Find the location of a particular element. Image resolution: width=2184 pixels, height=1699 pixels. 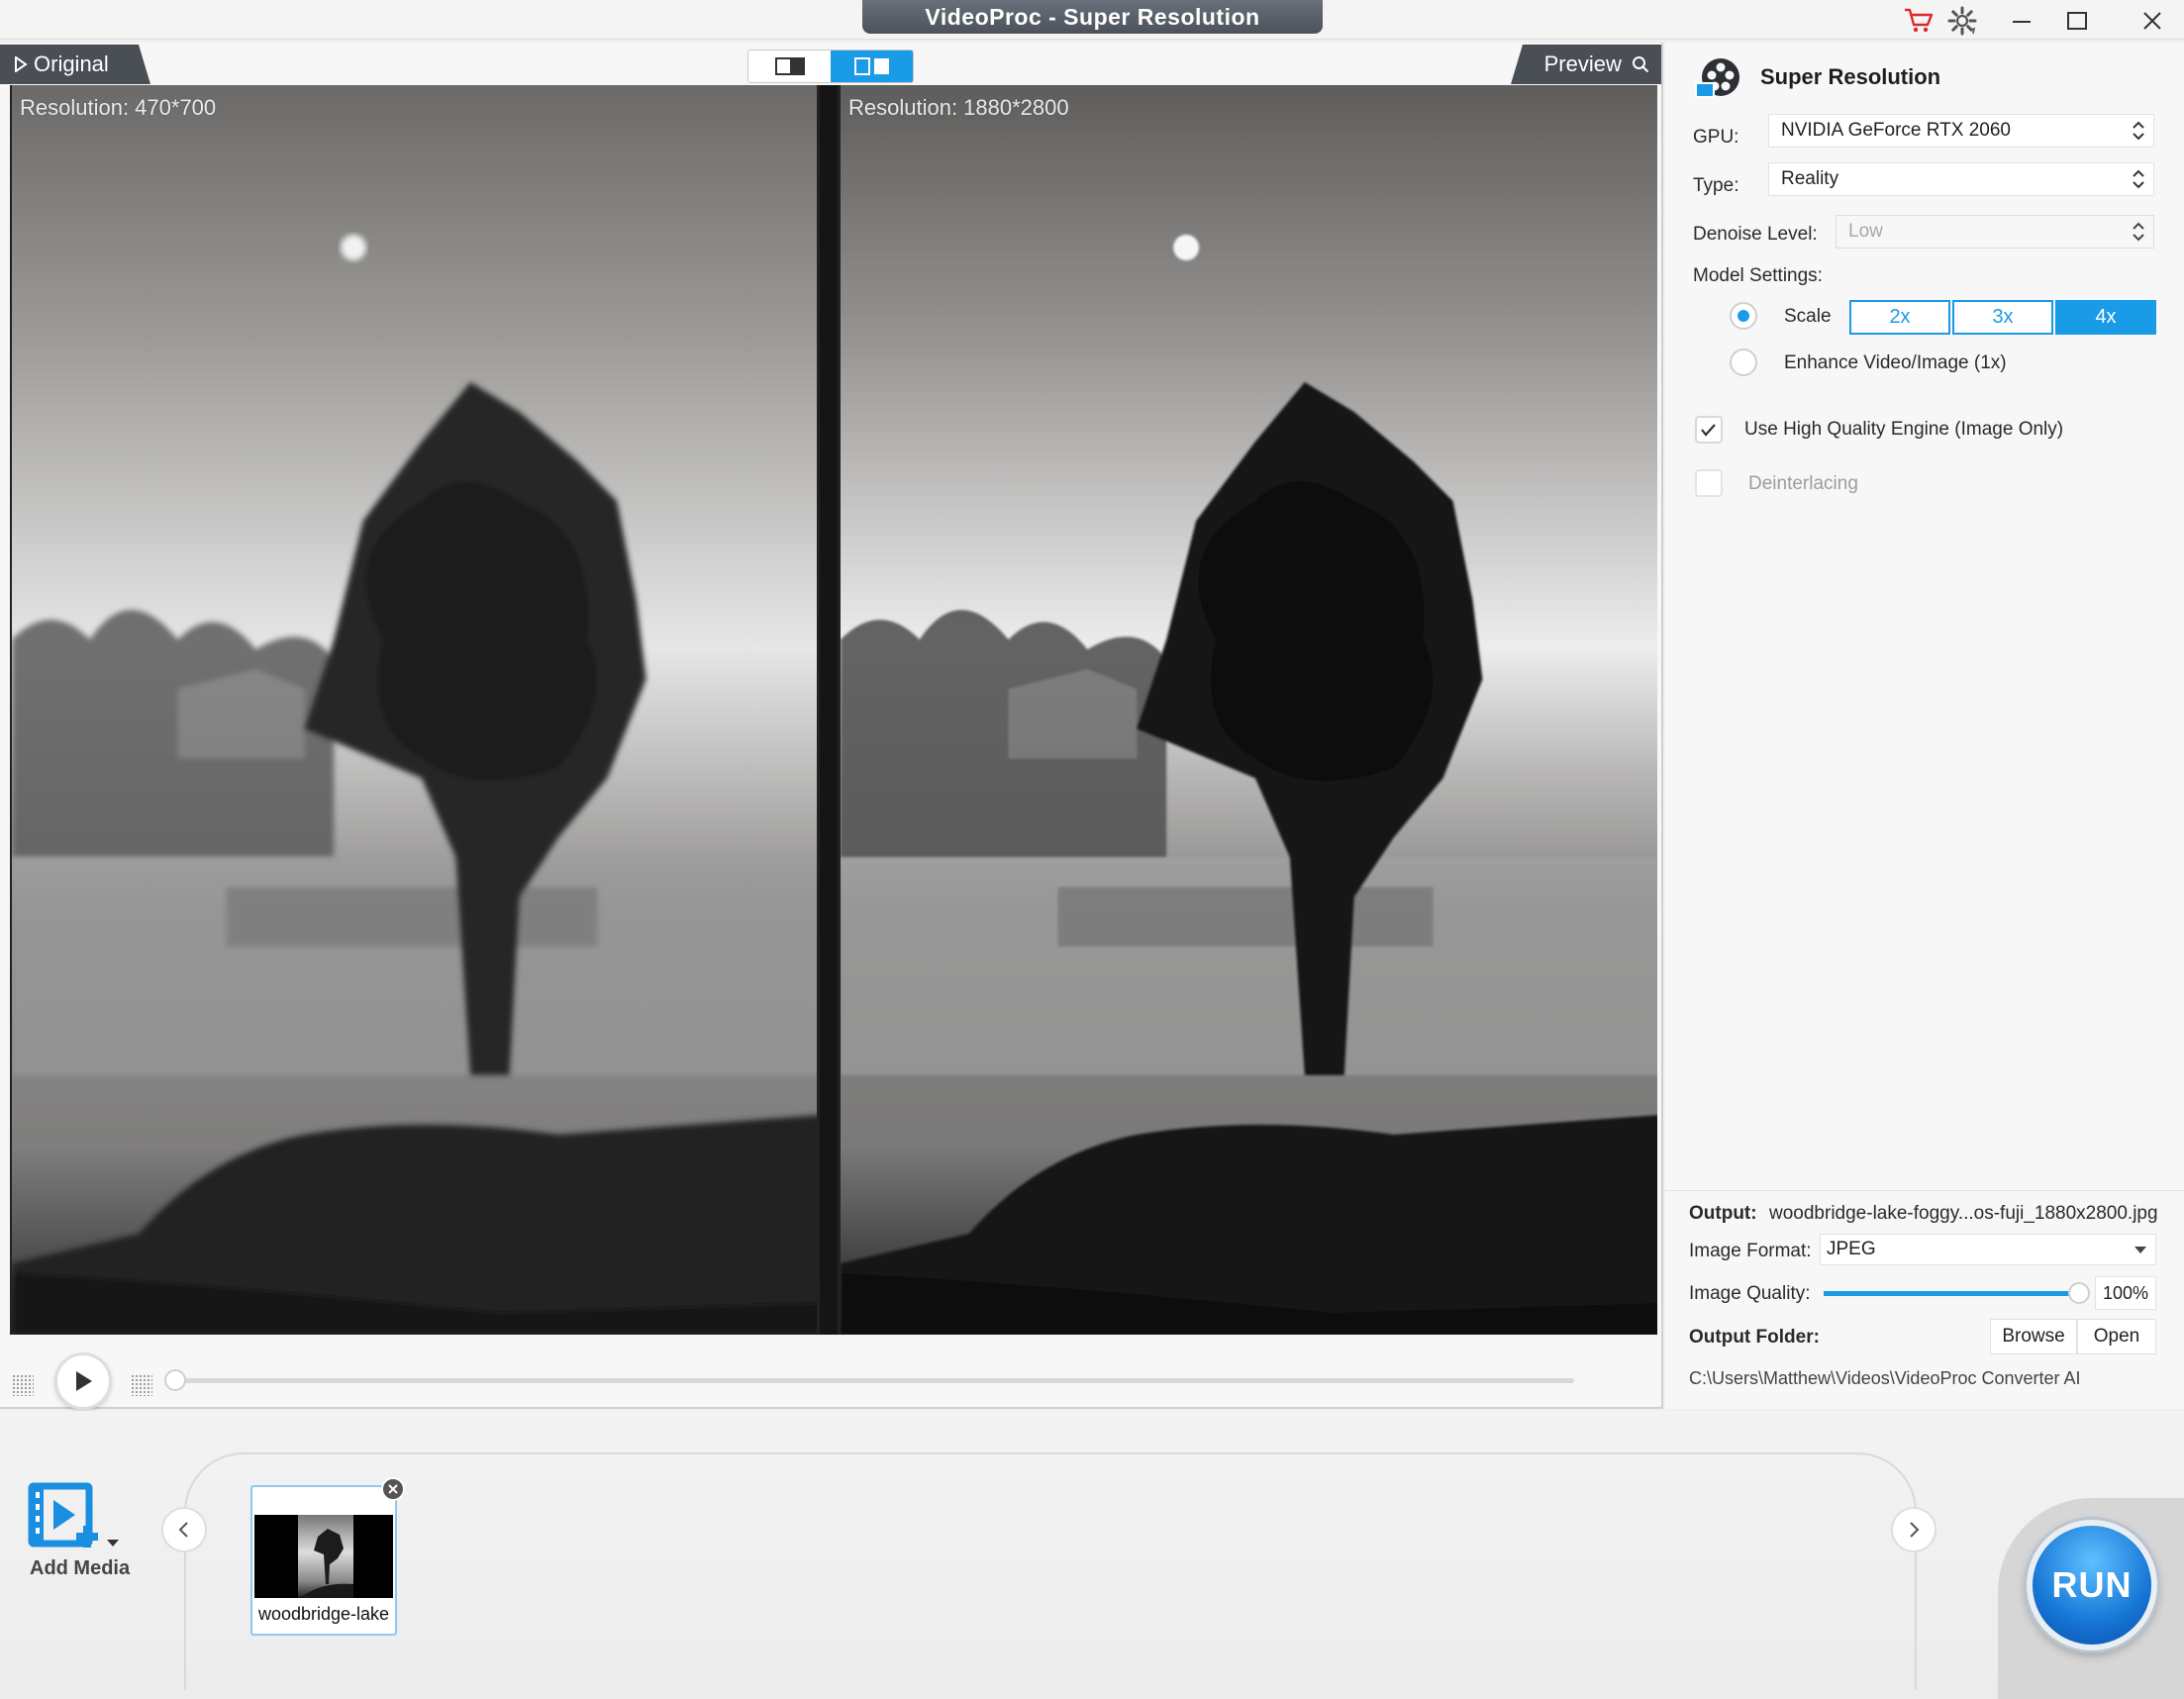

high-quality-label: Use High Quality Engine (Image Only) is located at coordinates (1904, 429).